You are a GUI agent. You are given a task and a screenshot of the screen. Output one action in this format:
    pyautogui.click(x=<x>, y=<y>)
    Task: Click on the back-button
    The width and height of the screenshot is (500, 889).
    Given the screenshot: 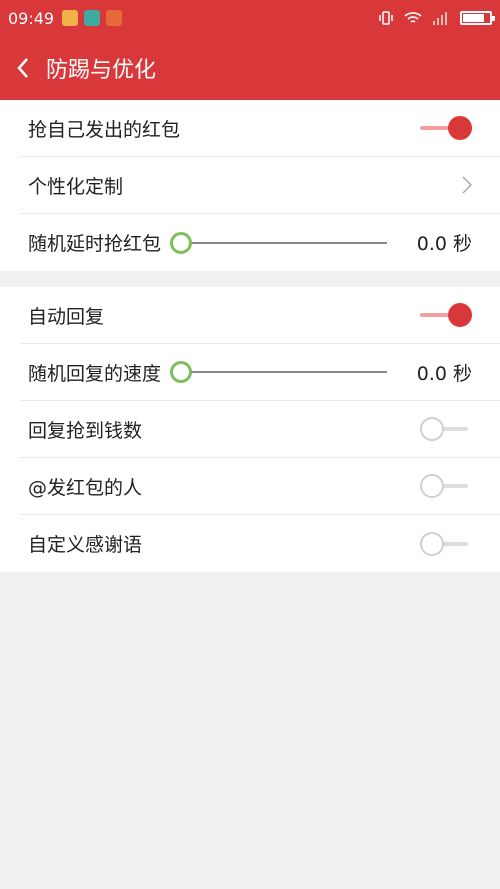 What is the action you would take?
    pyautogui.click(x=23, y=68)
    